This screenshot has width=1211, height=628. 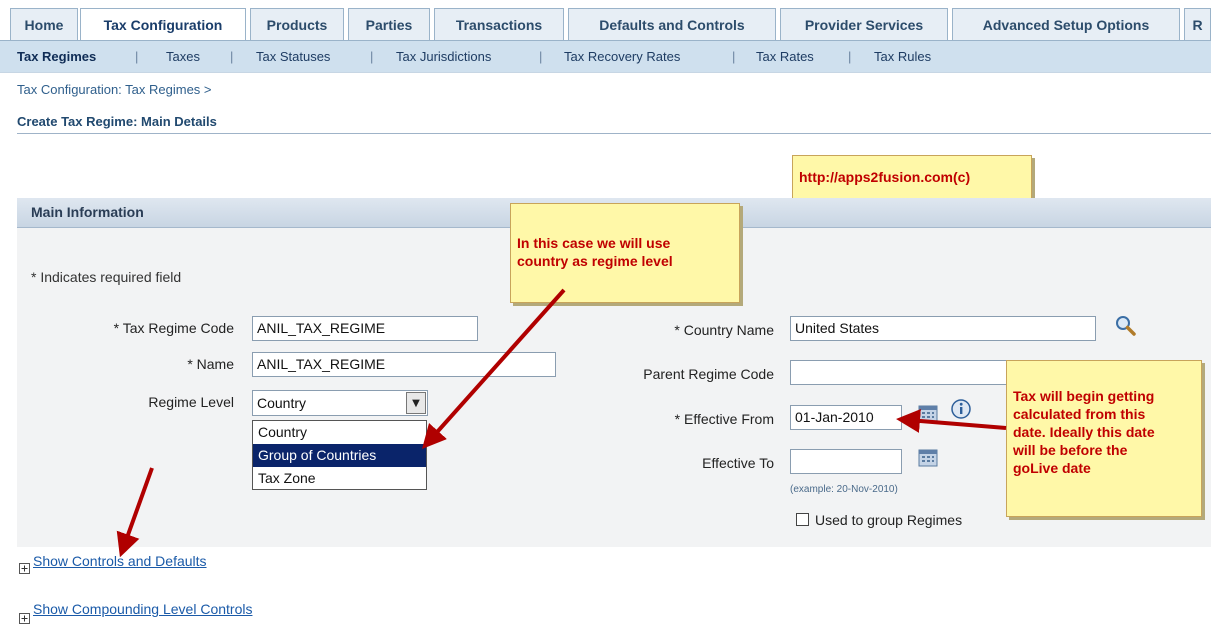 I want to click on used-to-group-regimes-label: Used to group Regimes, so click(x=889, y=520).